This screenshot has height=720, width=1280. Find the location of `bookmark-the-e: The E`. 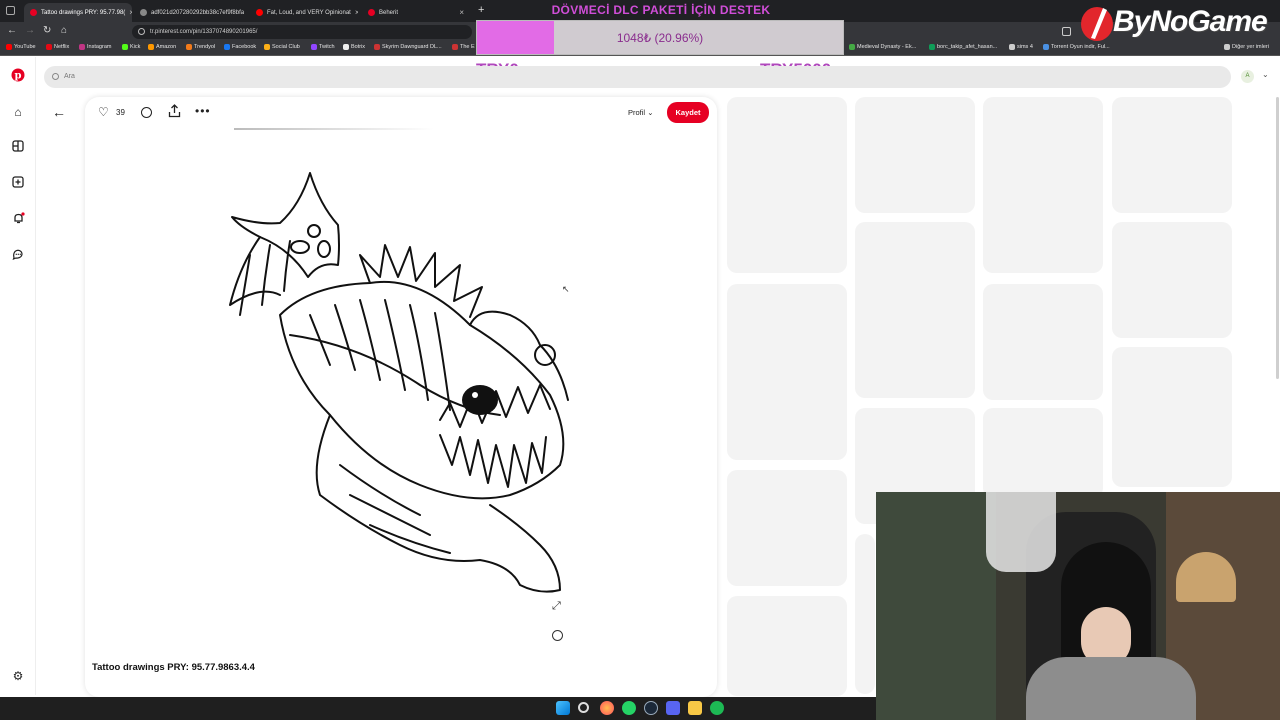

bookmark-the-e: The E is located at coordinates (463, 47).